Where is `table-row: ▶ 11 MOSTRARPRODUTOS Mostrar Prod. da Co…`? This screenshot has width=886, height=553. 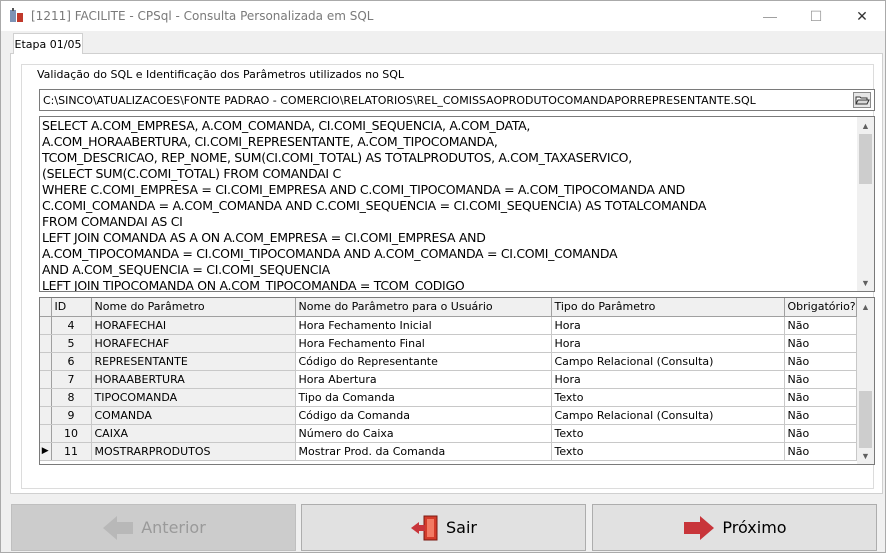 table-row: ▶ 11 MOSTRARPRODUTOS Mostrar Prod. da Co… is located at coordinates (448, 451).